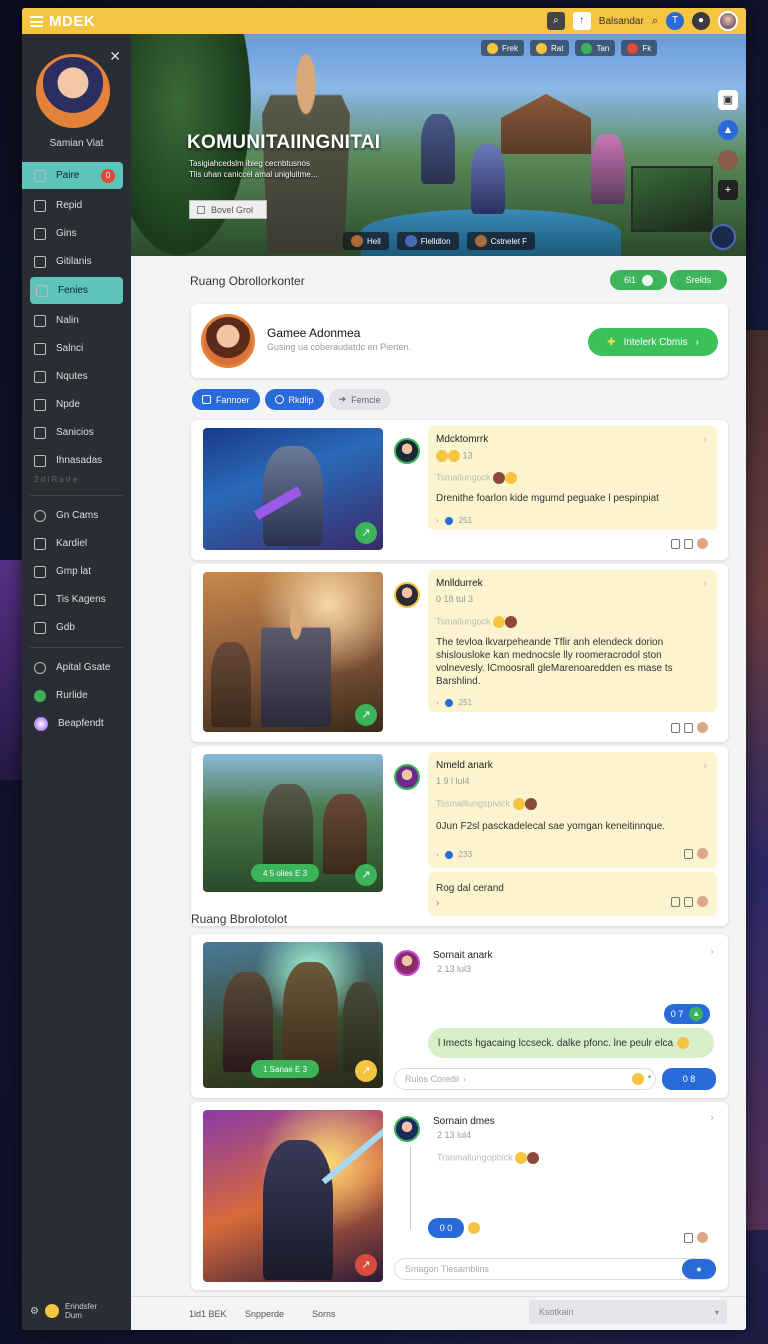  What do you see at coordinates (464, 1121) in the screenshot?
I see `comment-author: Sornain dmes` at bounding box center [464, 1121].